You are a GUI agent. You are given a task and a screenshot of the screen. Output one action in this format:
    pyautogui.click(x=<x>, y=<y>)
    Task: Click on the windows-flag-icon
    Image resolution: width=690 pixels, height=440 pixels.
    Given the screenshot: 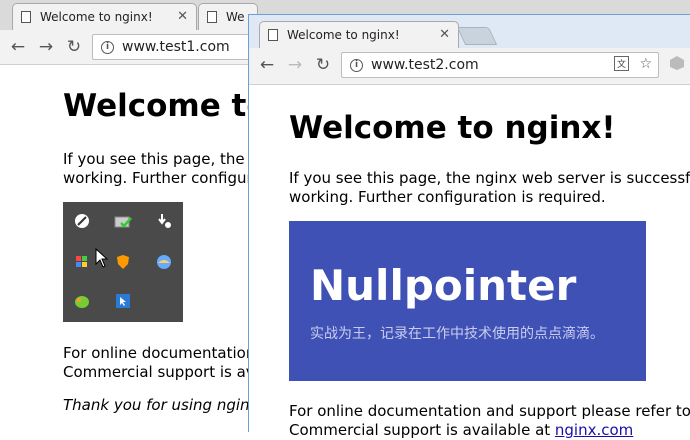 What is the action you would take?
    pyautogui.click(x=82, y=262)
    